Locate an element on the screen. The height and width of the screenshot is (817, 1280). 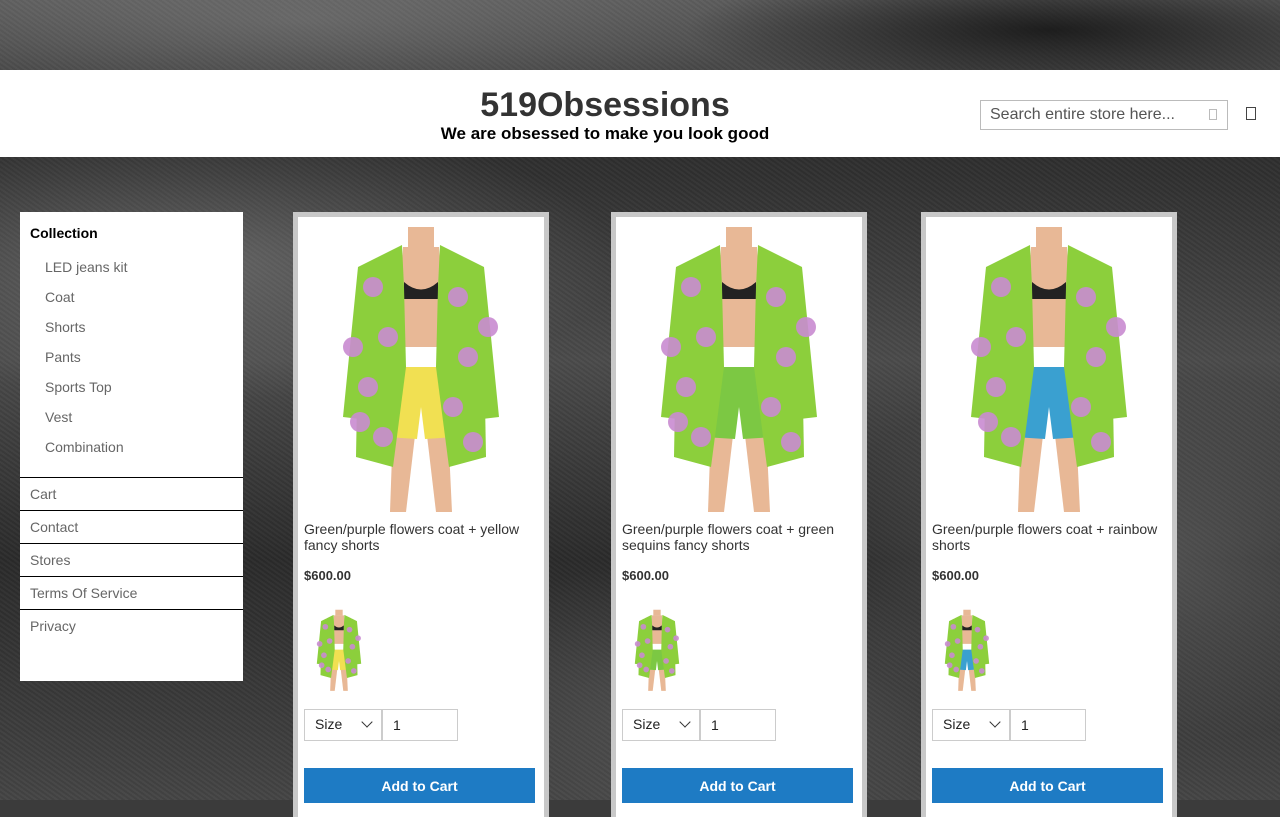
search-input is located at coordinates (1088, 115).